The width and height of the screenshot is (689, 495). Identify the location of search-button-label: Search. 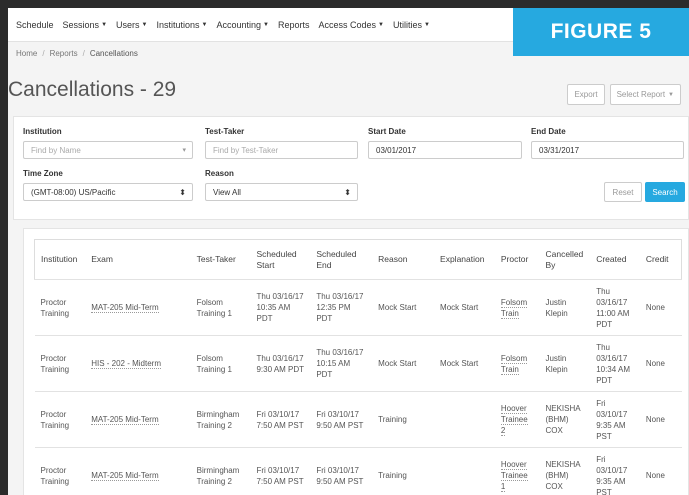
(665, 192).